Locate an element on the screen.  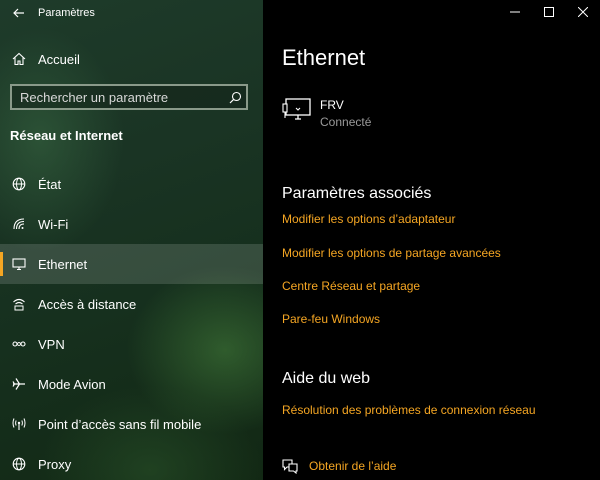
search-input is located at coordinates (118, 97).